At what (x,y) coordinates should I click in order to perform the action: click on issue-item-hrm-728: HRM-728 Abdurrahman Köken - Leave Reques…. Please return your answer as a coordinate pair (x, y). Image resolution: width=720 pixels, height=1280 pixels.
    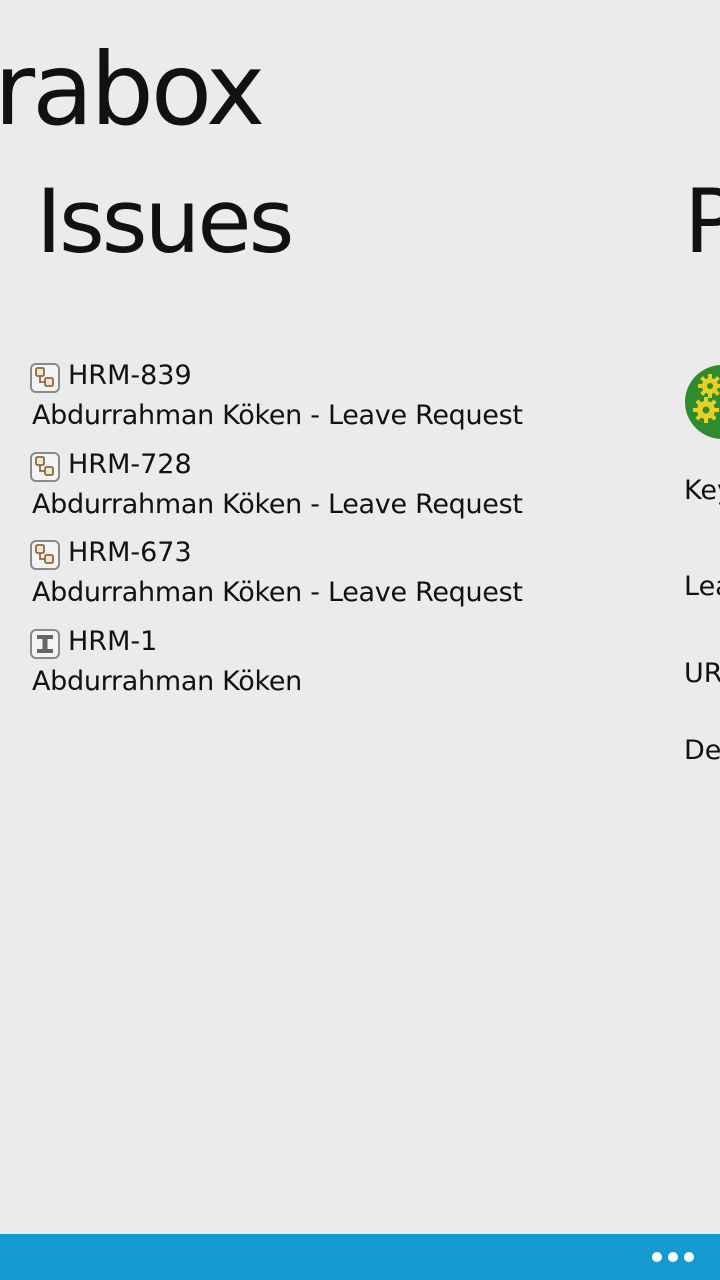
    Looking at the image, I should click on (310, 489).